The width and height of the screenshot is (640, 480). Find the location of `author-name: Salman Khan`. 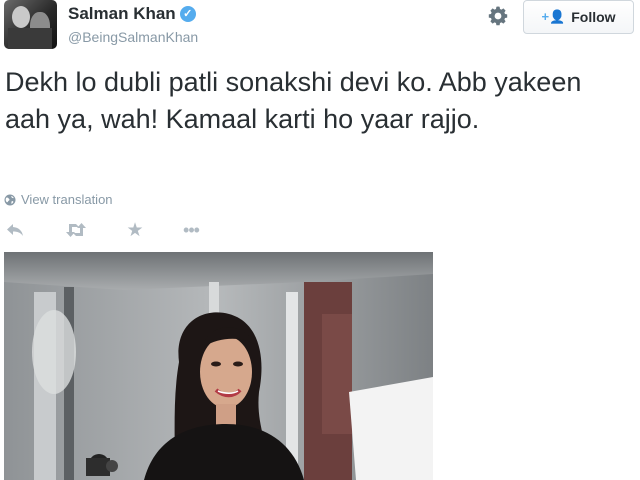

author-name: Salman Khan is located at coordinates (122, 14).